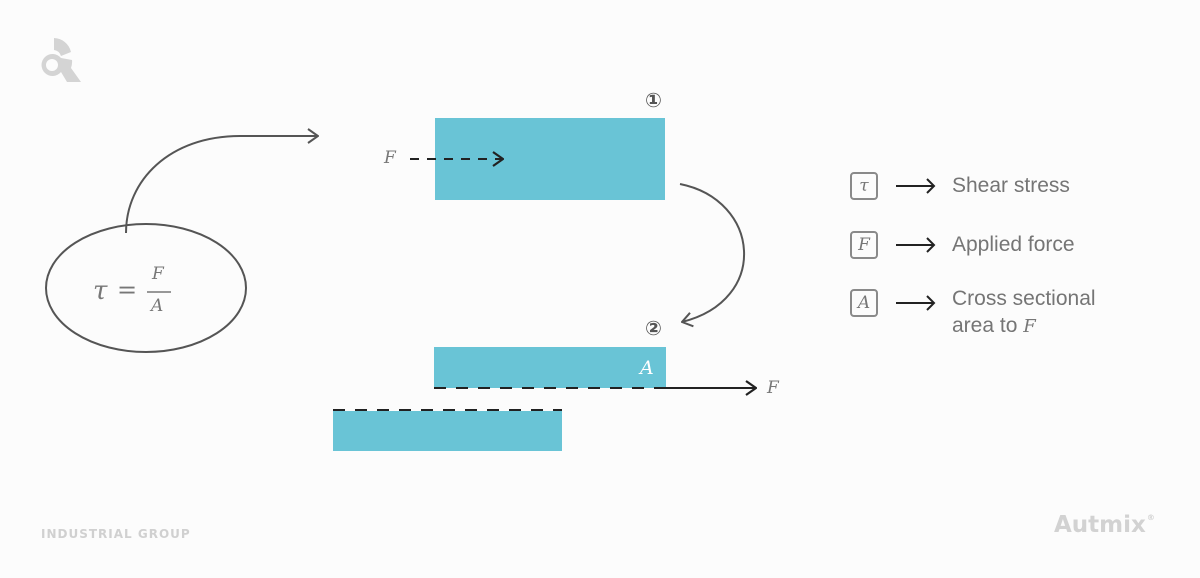  I want to click on legend-item-applied-force: F Applied force, so click(962, 245).